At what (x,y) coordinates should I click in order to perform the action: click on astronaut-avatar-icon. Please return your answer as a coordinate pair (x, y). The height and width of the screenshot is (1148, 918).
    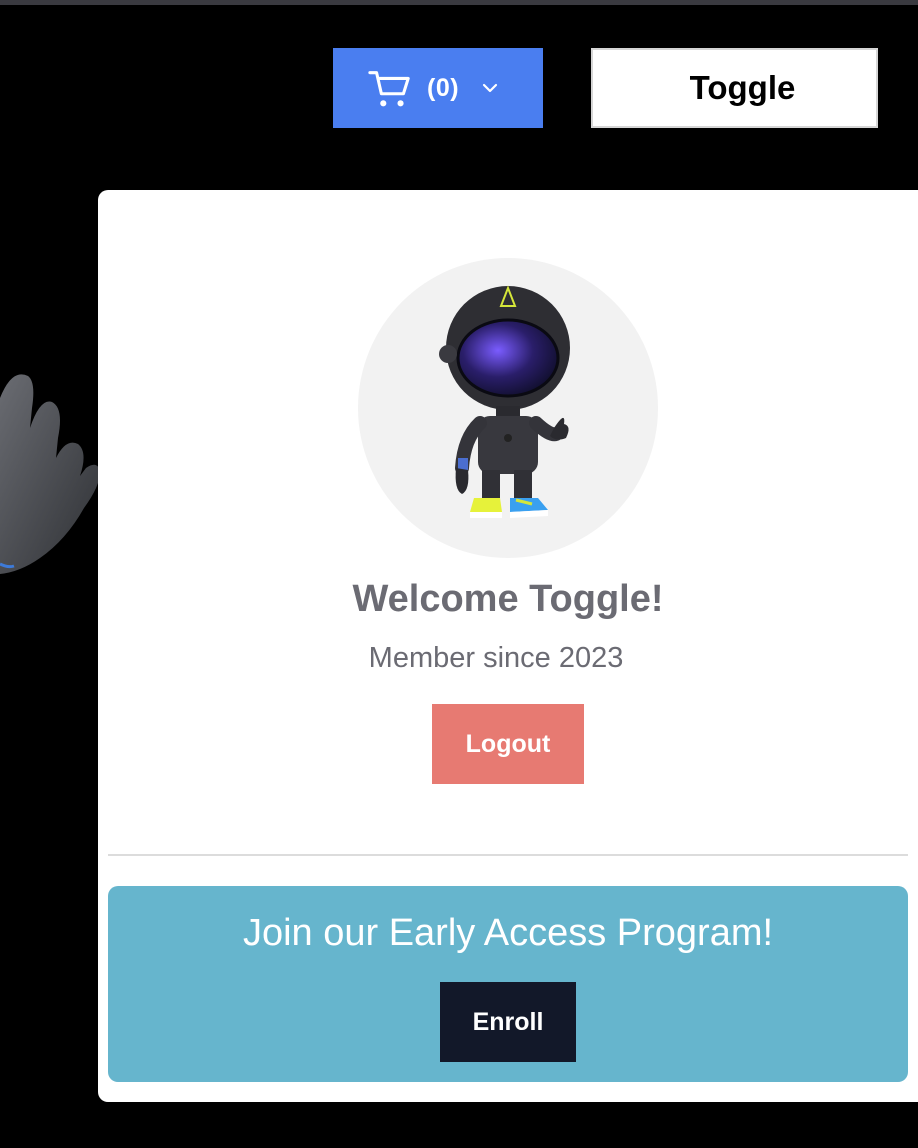
    Looking at the image, I should click on (504, 401).